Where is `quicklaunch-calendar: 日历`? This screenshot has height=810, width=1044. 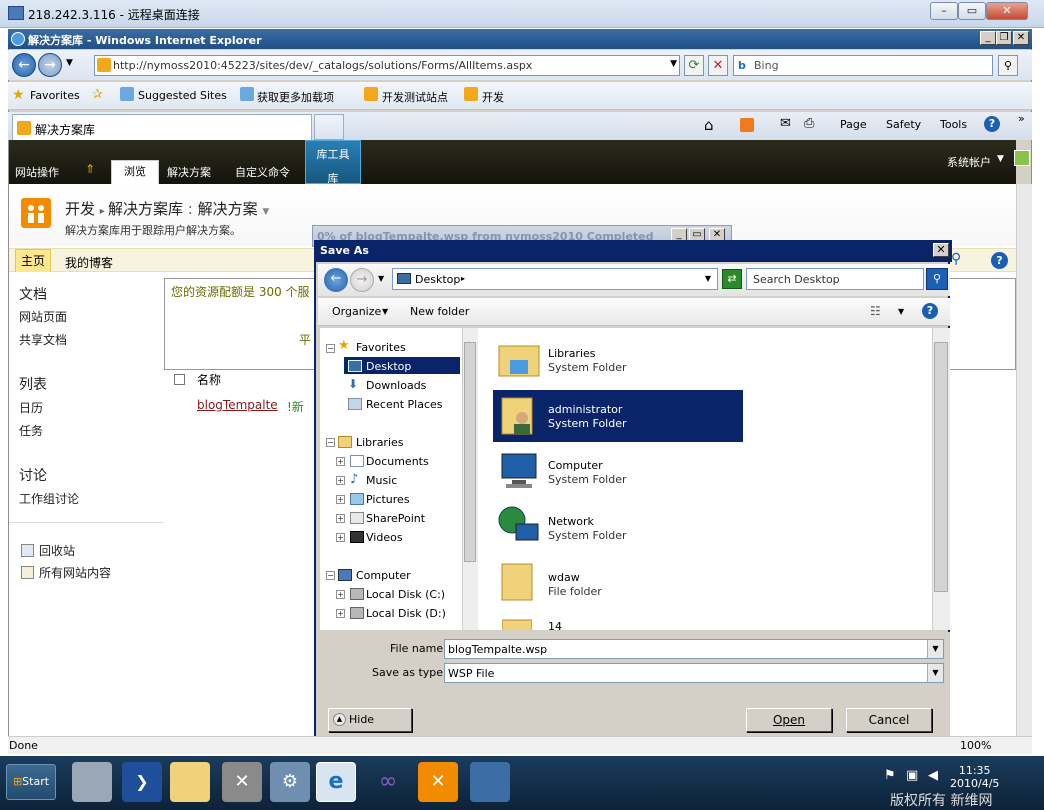
quicklaunch-calendar: 日历 is located at coordinates (31, 407).